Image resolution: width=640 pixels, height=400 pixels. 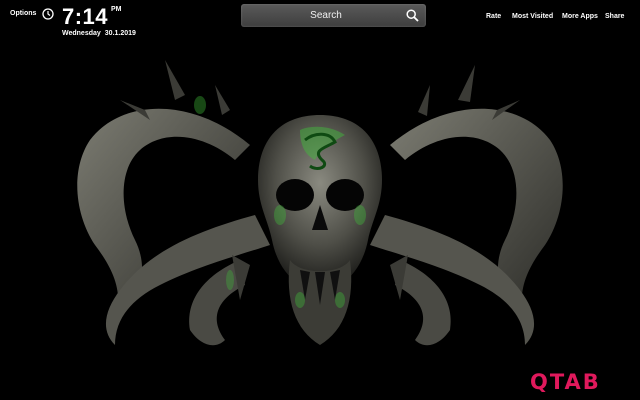 What do you see at coordinates (23, 13) in the screenshot?
I see `options-button: Options` at bounding box center [23, 13].